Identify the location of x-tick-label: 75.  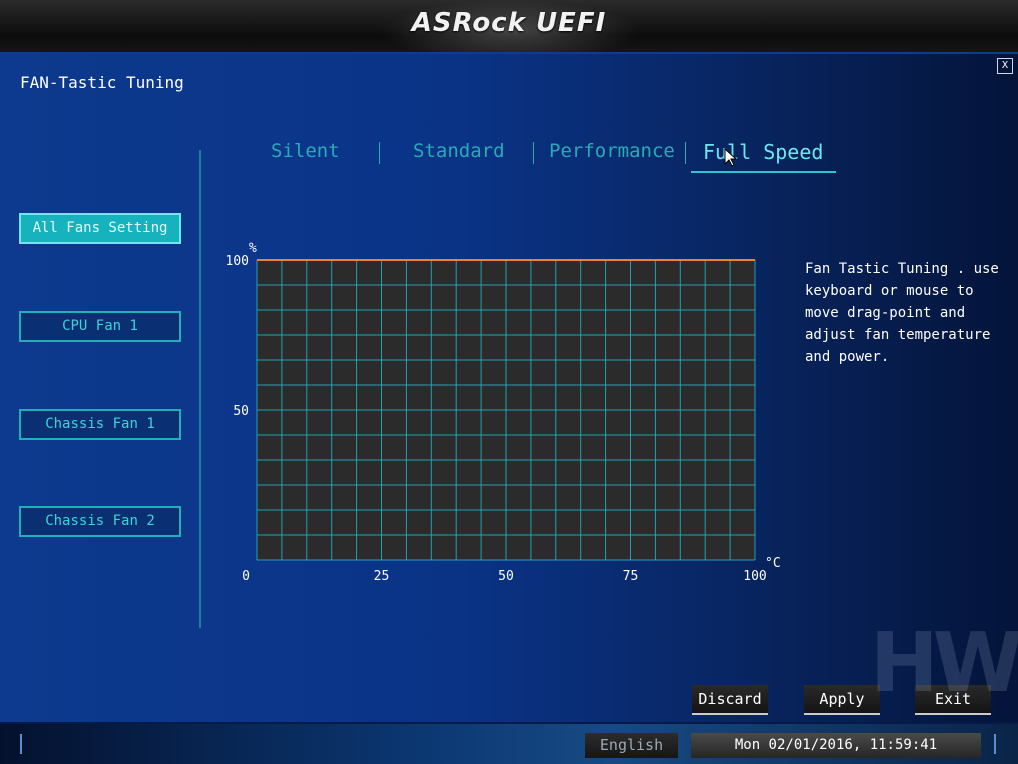
(631, 576).